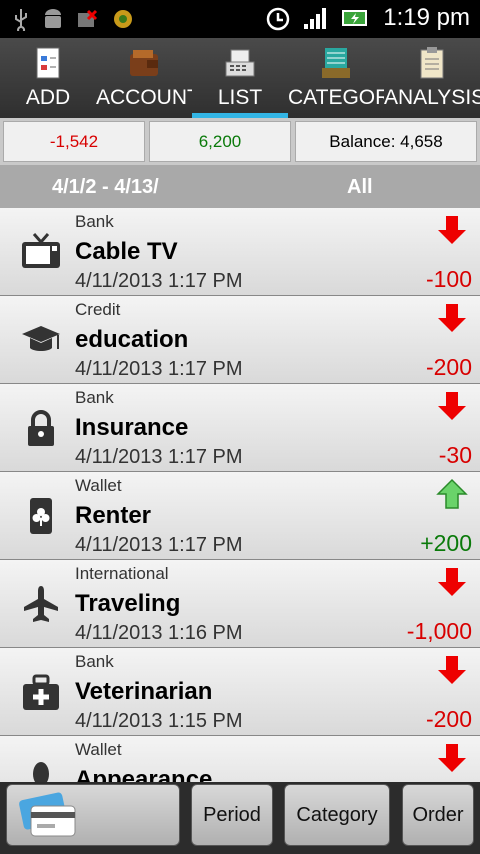 The height and width of the screenshot is (854, 480). What do you see at coordinates (48, 97) in the screenshot?
I see `tab-label: ADD` at bounding box center [48, 97].